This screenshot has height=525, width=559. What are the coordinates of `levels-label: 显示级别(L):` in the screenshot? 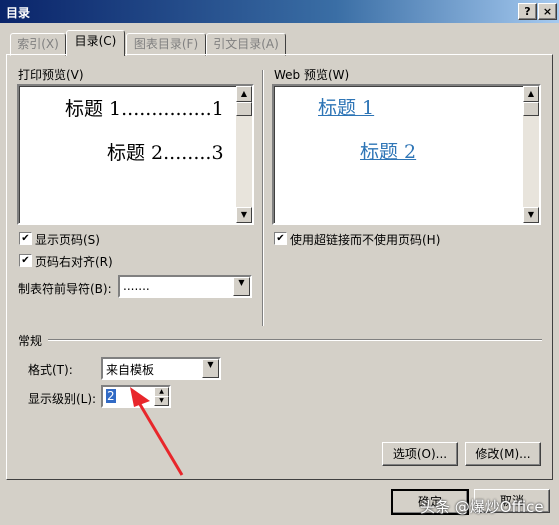 It's located at (62, 399).